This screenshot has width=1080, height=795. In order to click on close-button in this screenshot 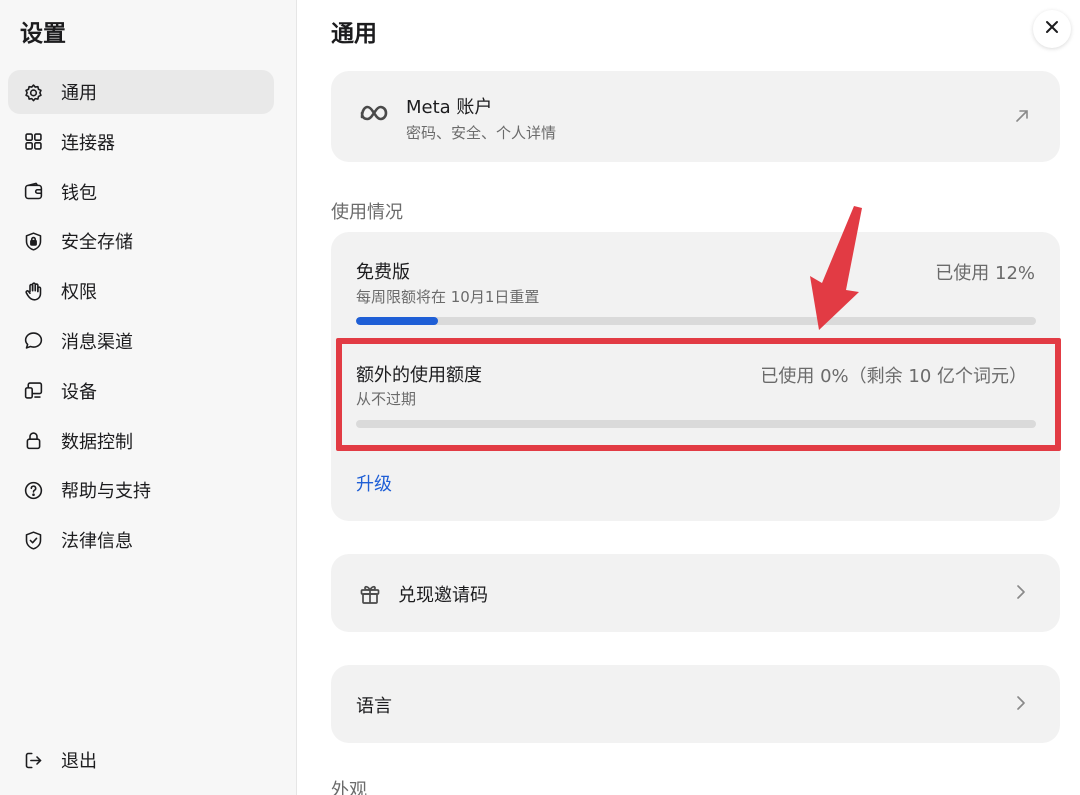, I will do `click(1052, 29)`.